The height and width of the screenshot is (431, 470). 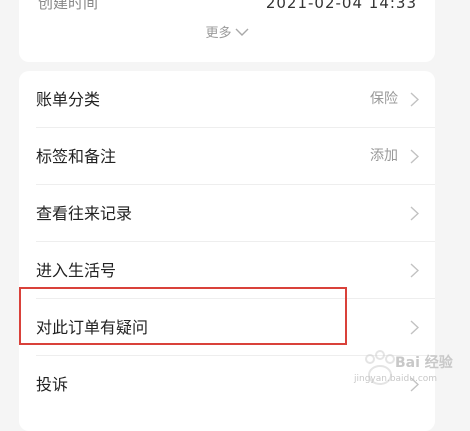 What do you see at coordinates (241, 32) in the screenshot?
I see `chevron-down-icon` at bounding box center [241, 32].